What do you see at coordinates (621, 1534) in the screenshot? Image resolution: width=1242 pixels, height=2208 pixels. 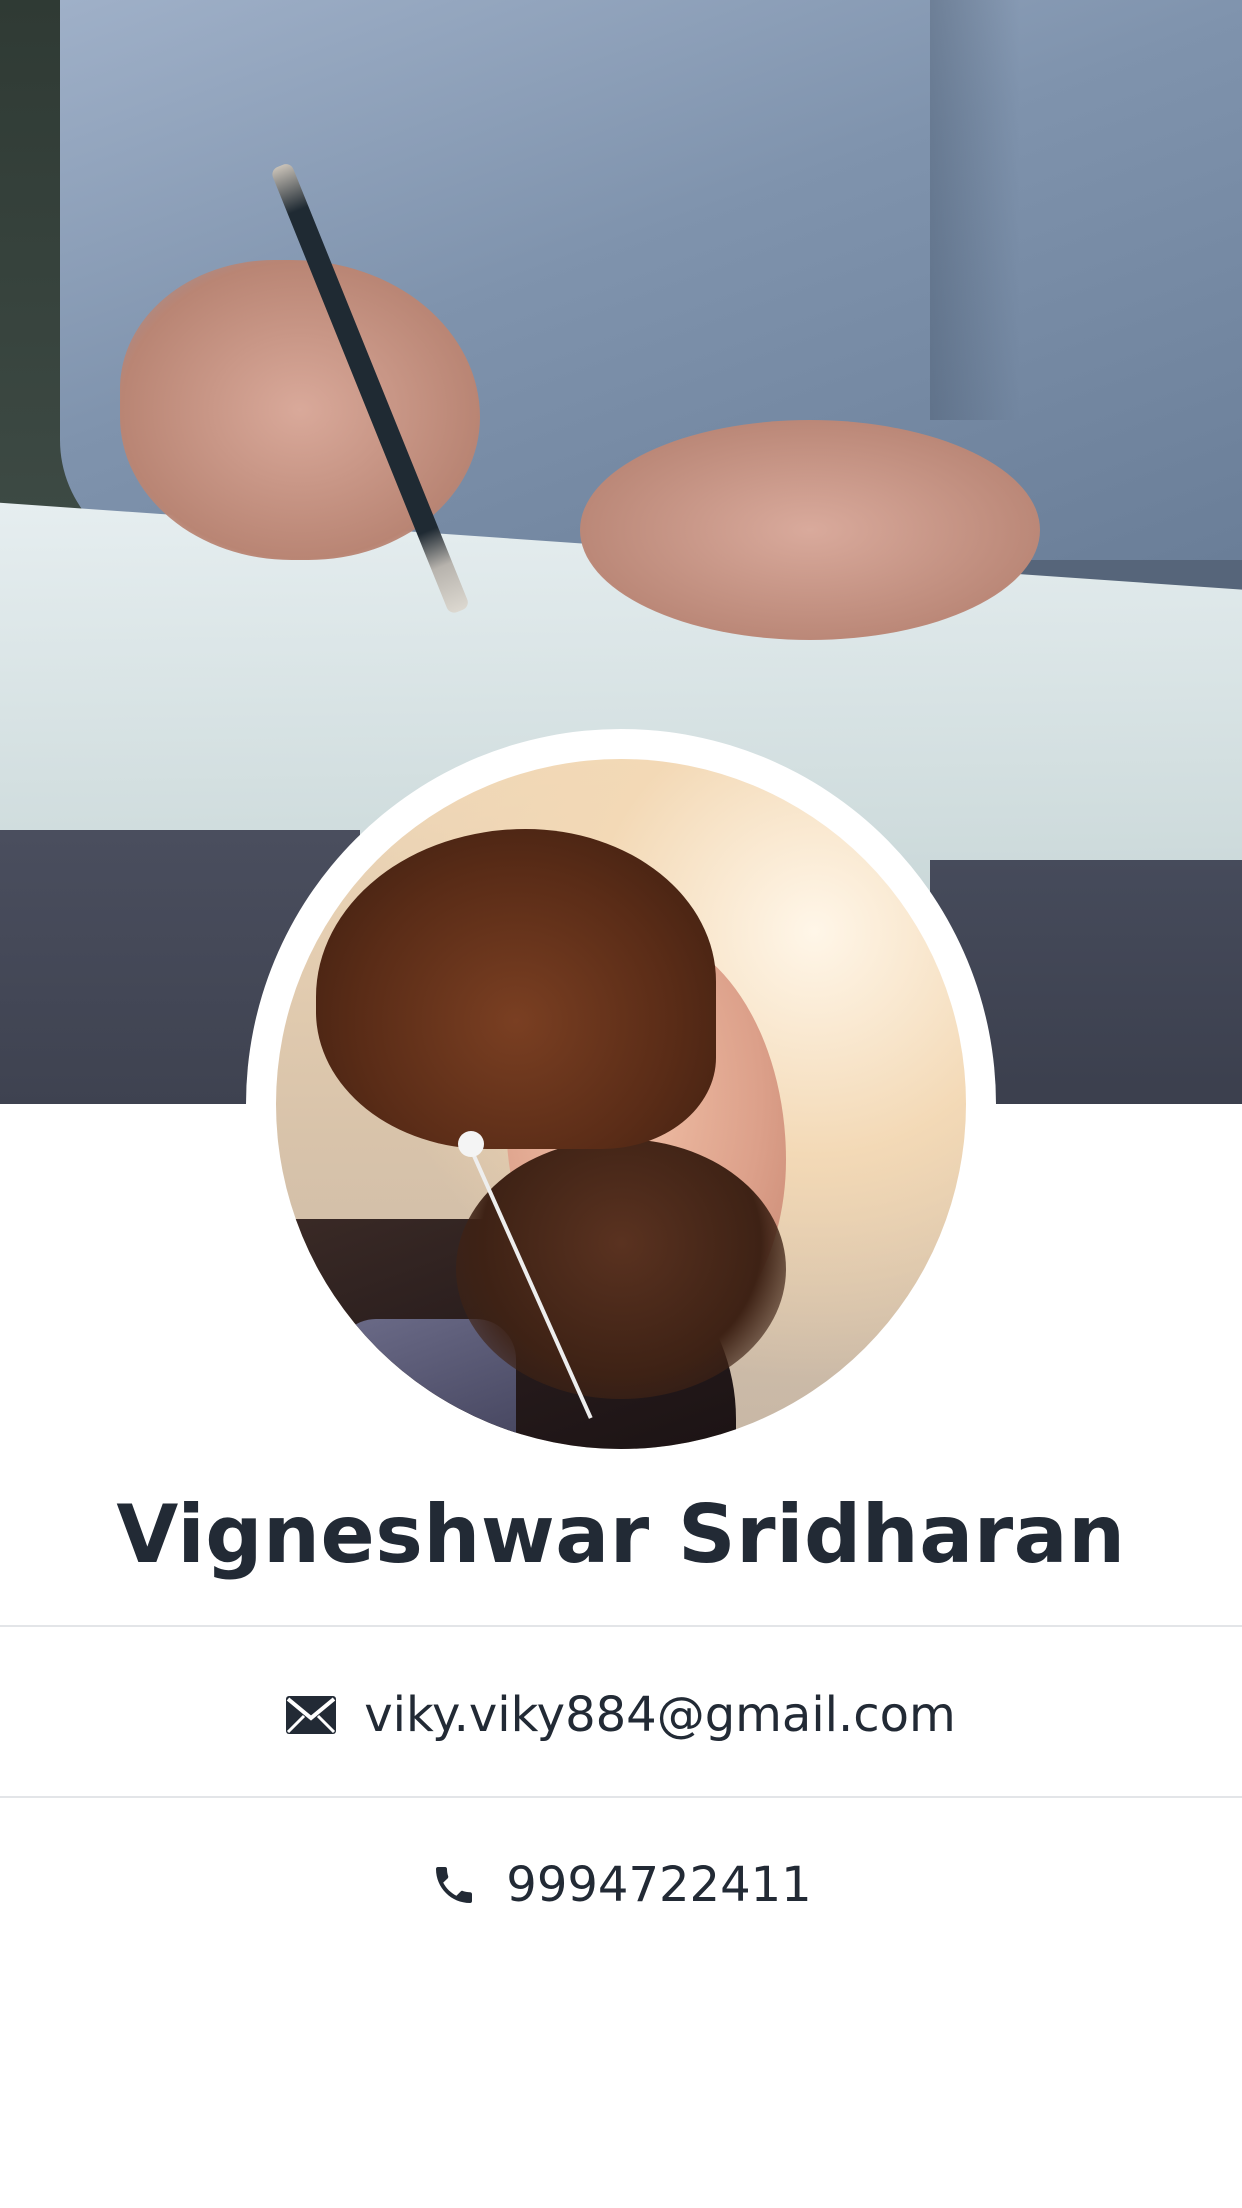 I see `profile-name: Vigneshwar Sridharan` at bounding box center [621, 1534].